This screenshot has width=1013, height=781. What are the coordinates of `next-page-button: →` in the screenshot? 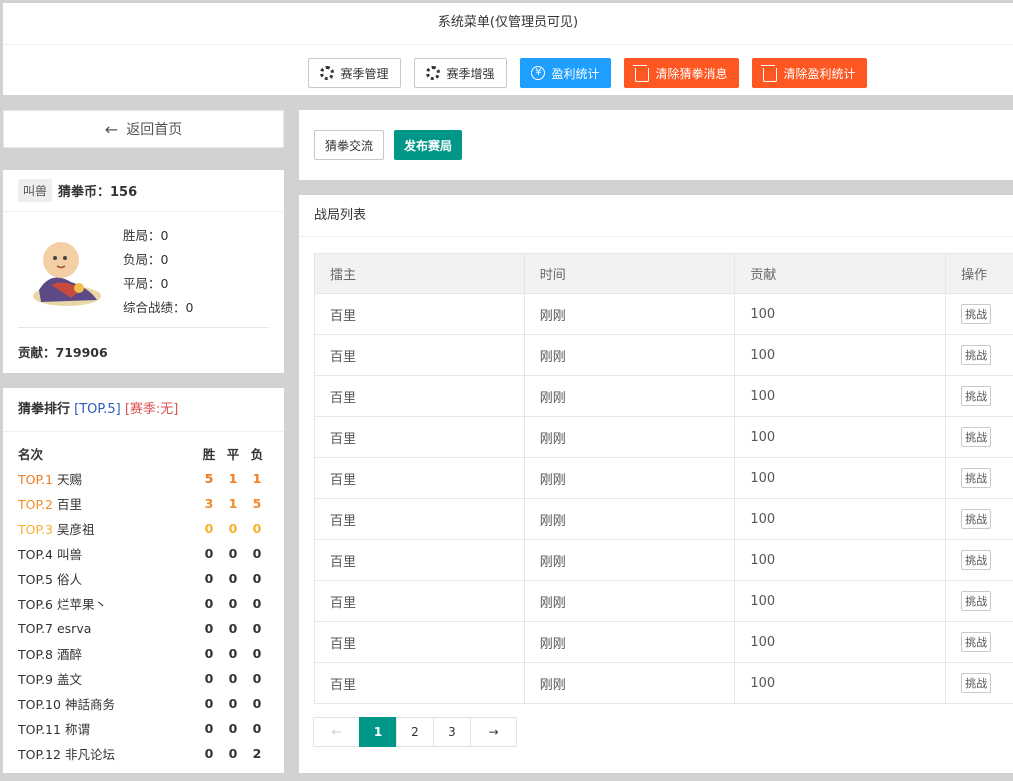 It's located at (493, 732).